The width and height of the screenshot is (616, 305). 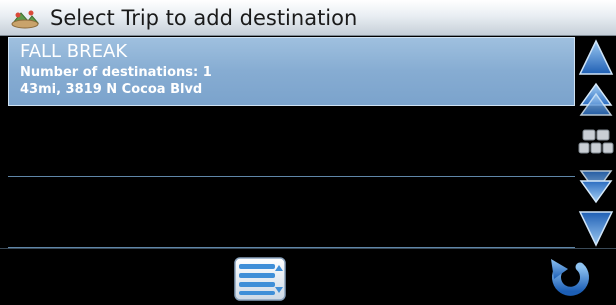 I want to click on trip-name: FALL BREAK, so click(x=74, y=51).